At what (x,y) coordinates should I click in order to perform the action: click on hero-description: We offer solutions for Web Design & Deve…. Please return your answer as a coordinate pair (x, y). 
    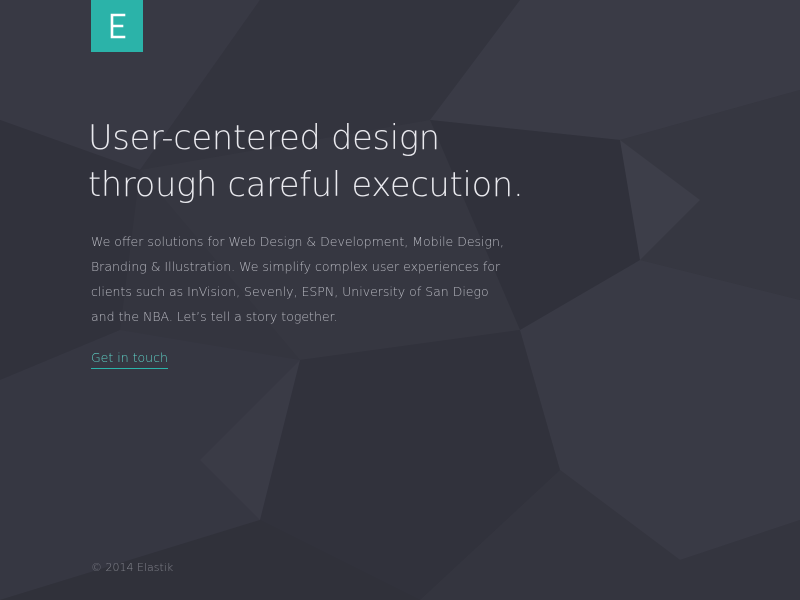
    Looking at the image, I should click on (297, 279).